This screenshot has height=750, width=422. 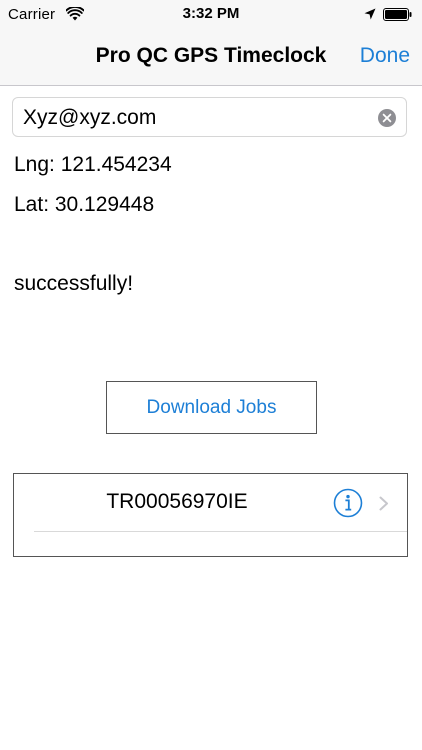 I want to click on jobs-list: TR00056970IE, so click(x=210, y=515).